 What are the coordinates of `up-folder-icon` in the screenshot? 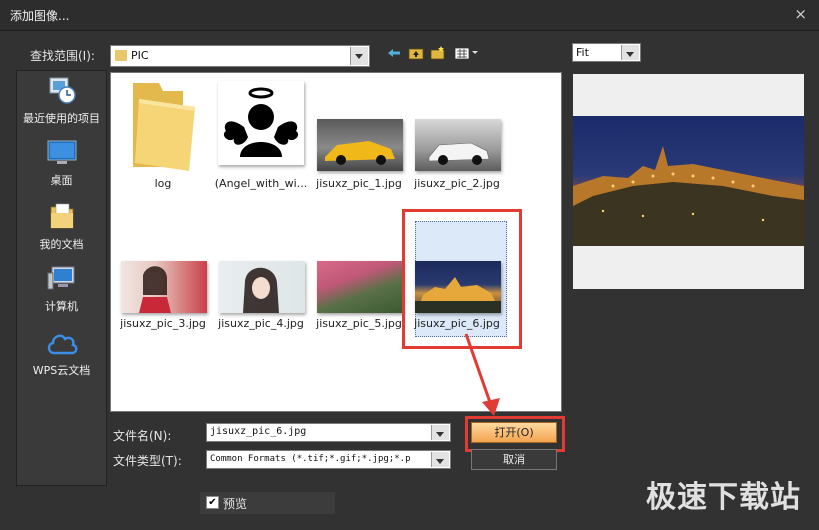 It's located at (416, 53).